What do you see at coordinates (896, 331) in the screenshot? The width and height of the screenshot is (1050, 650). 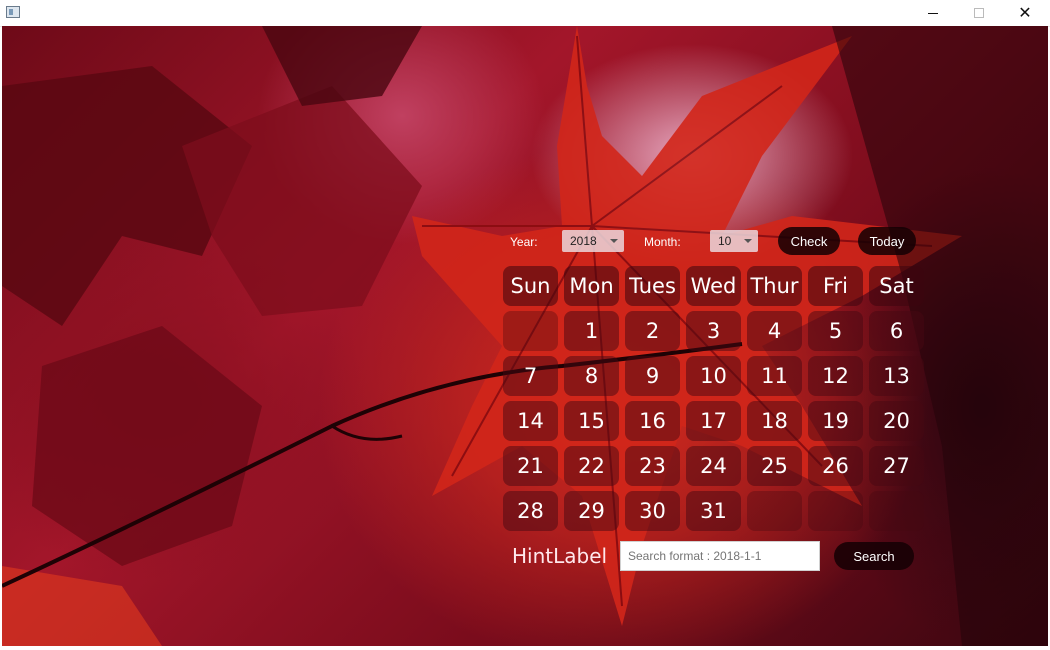 I see `calendar-day-cell: 6` at bounding box center [896, 331].